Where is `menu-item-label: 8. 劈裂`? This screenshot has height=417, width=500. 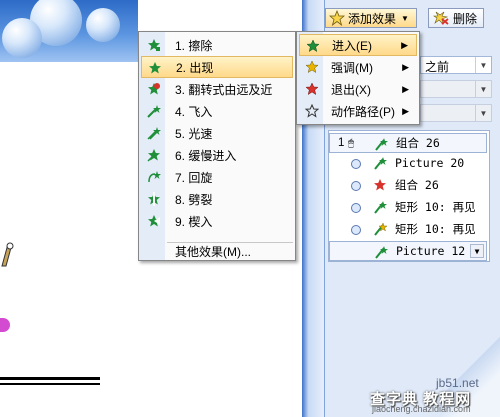
menu-item-label: 8. 劈裂 is located at coordinates (194, 199).